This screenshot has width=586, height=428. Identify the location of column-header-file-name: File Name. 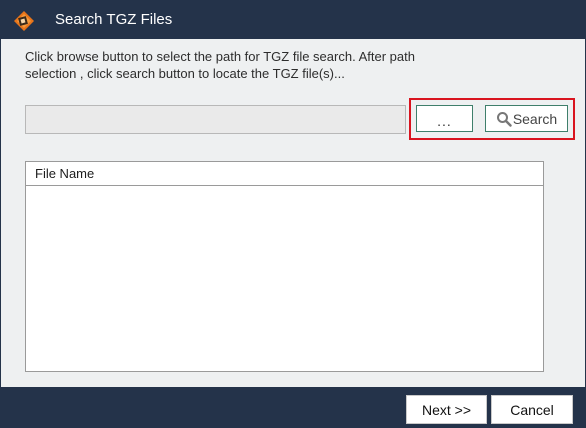
(284, 173).